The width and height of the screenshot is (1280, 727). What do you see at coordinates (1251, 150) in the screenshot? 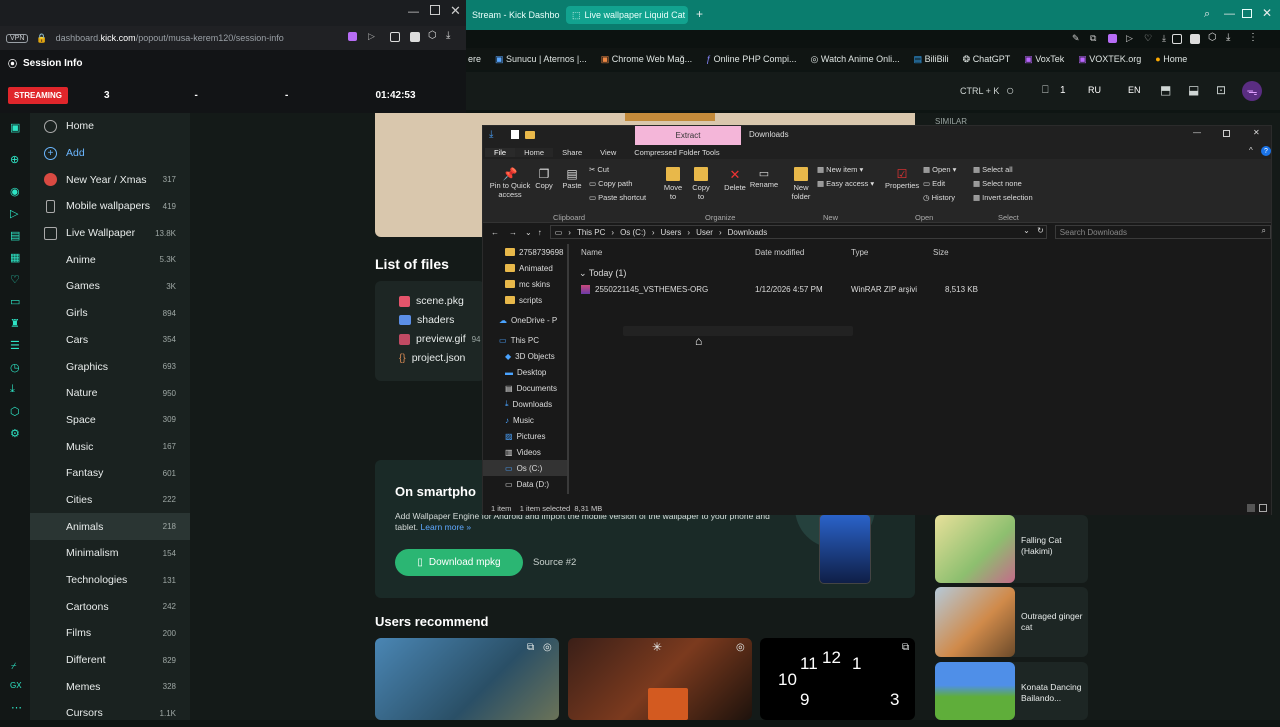
I see `collapse-ribbon-icon: ^` at bounding box center [1251, 150].